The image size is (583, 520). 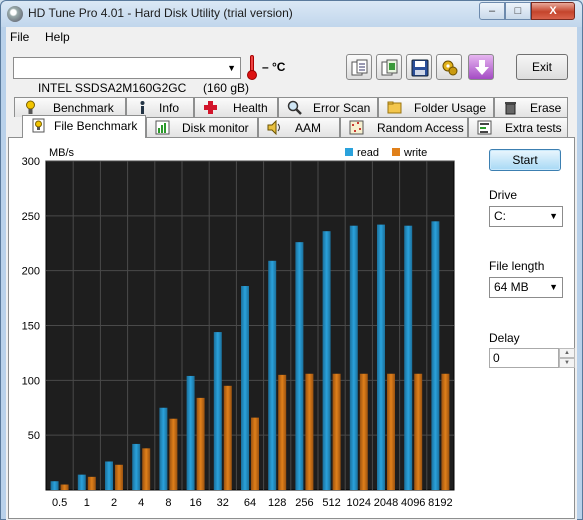 I want to click on x-tick-label: 1, so click(x=87, y=503).